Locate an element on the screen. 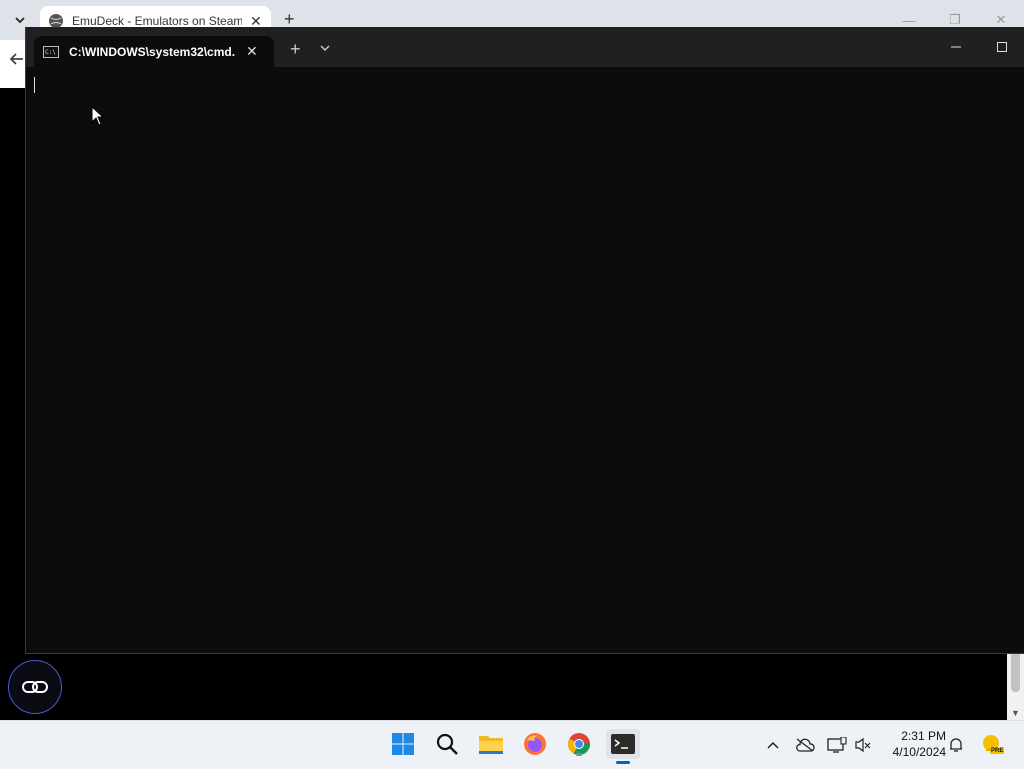 Image resolution: width=1024 pixels, height=769 pixels. clock-date: 4/10/2024 is located at coordinates (919, 752).